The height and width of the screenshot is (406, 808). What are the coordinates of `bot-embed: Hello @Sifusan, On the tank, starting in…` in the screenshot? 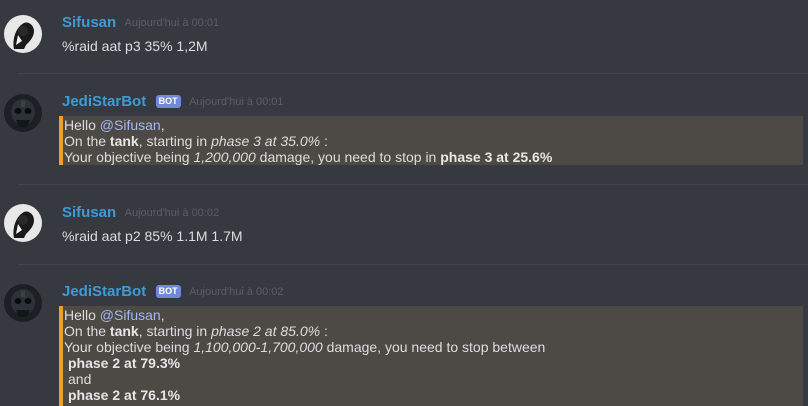 It's located at (431, 140).